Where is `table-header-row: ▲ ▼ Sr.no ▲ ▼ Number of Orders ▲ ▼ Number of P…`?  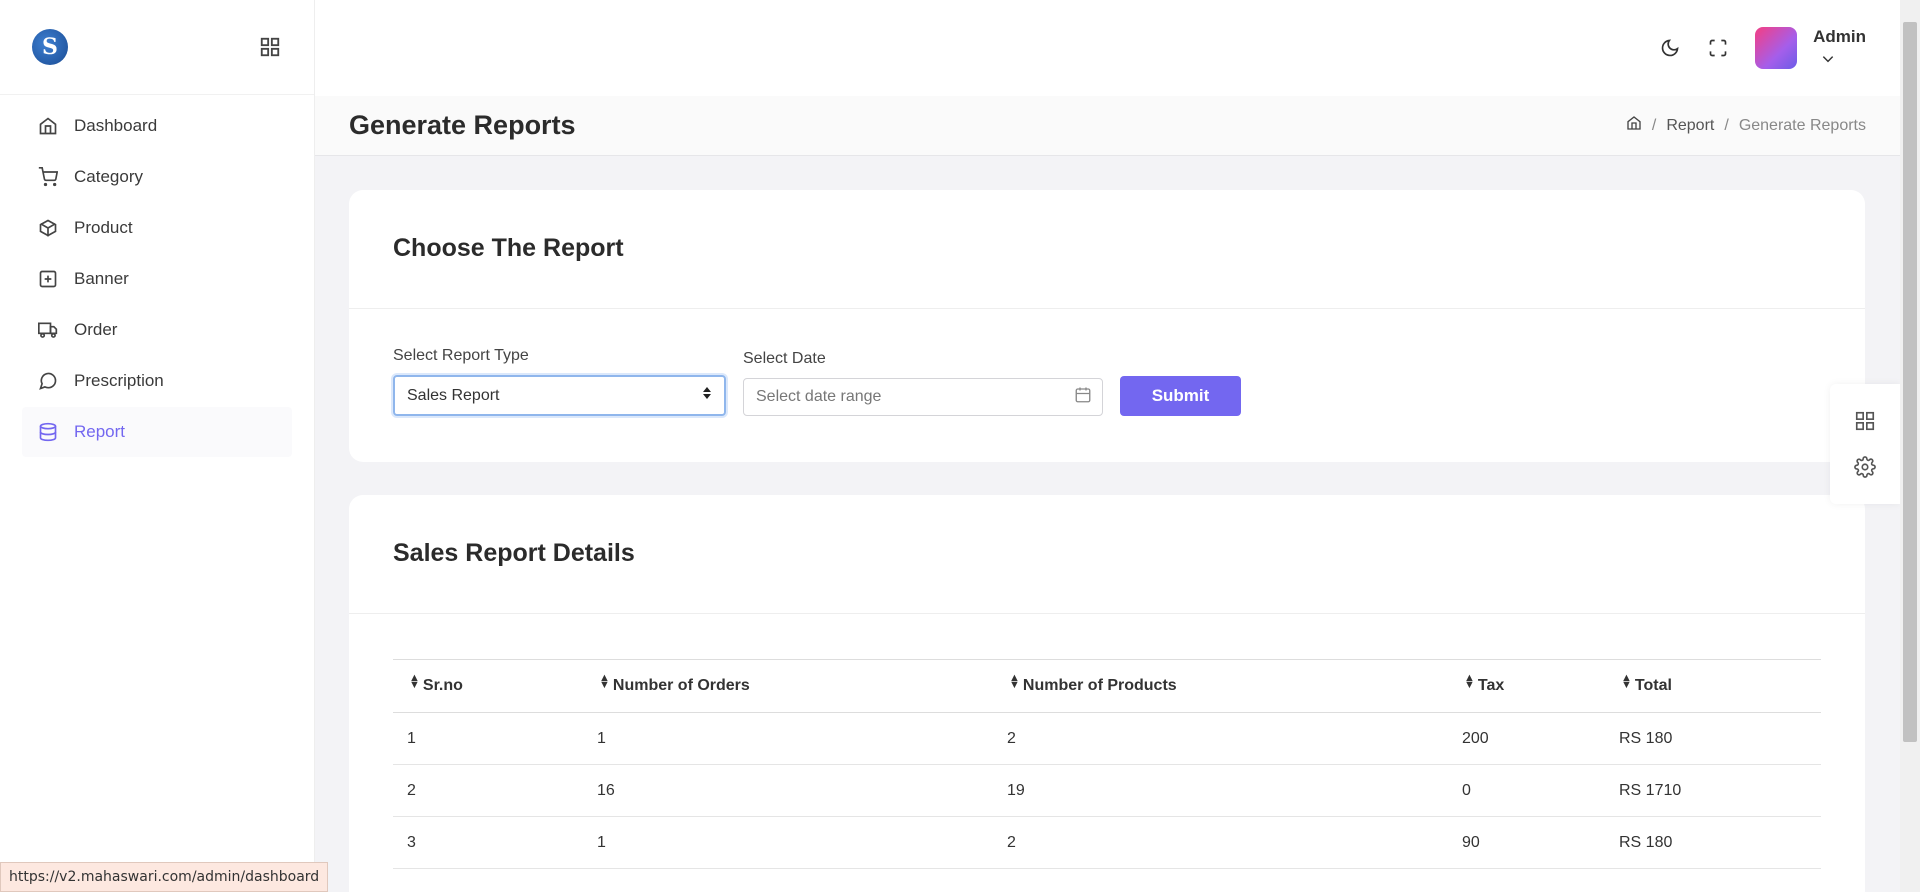 table-header-row: ▲ ▼ Sr.no ▲ ▼ Number of Orders ▲ ▼ Number of P… is located at coordinates (1107, 686).